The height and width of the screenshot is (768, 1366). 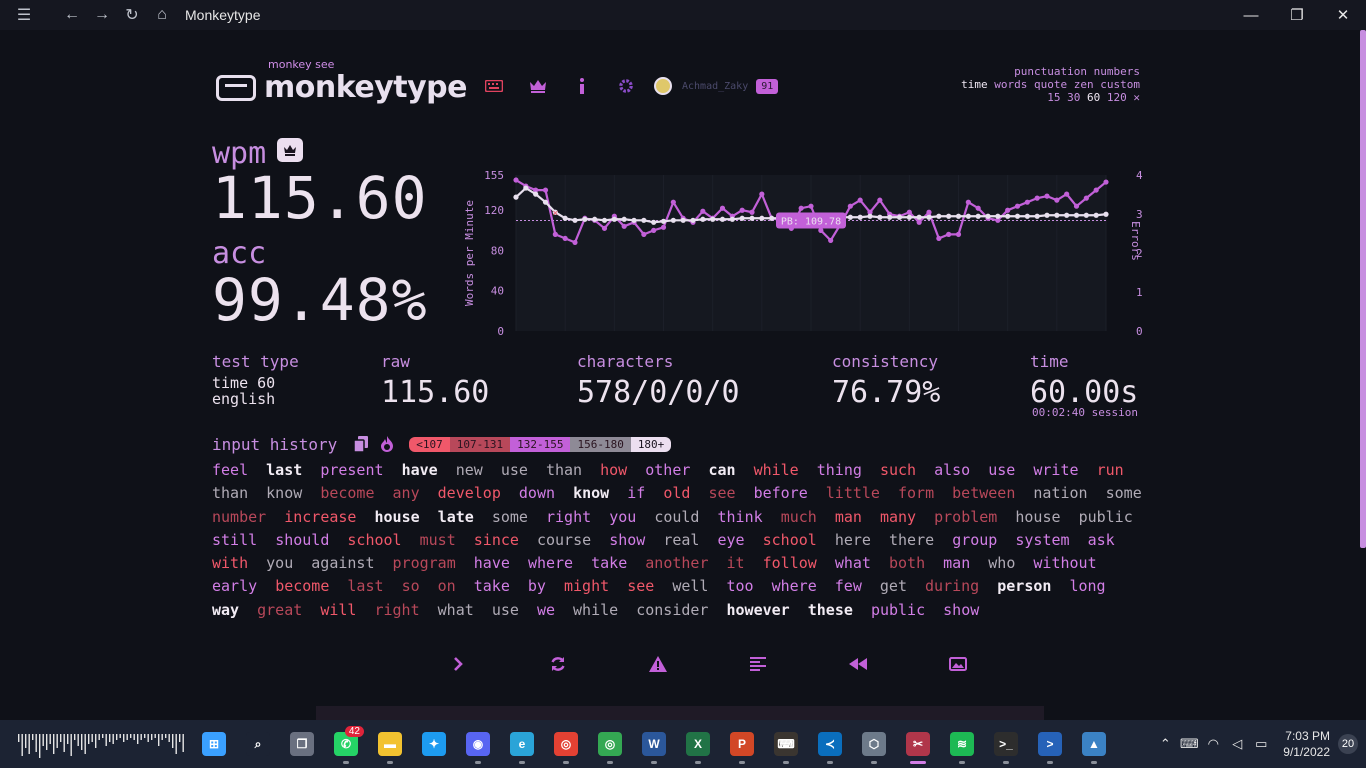 I want to click on taskbar-chrome: ◎, so click(x=566, y=744).